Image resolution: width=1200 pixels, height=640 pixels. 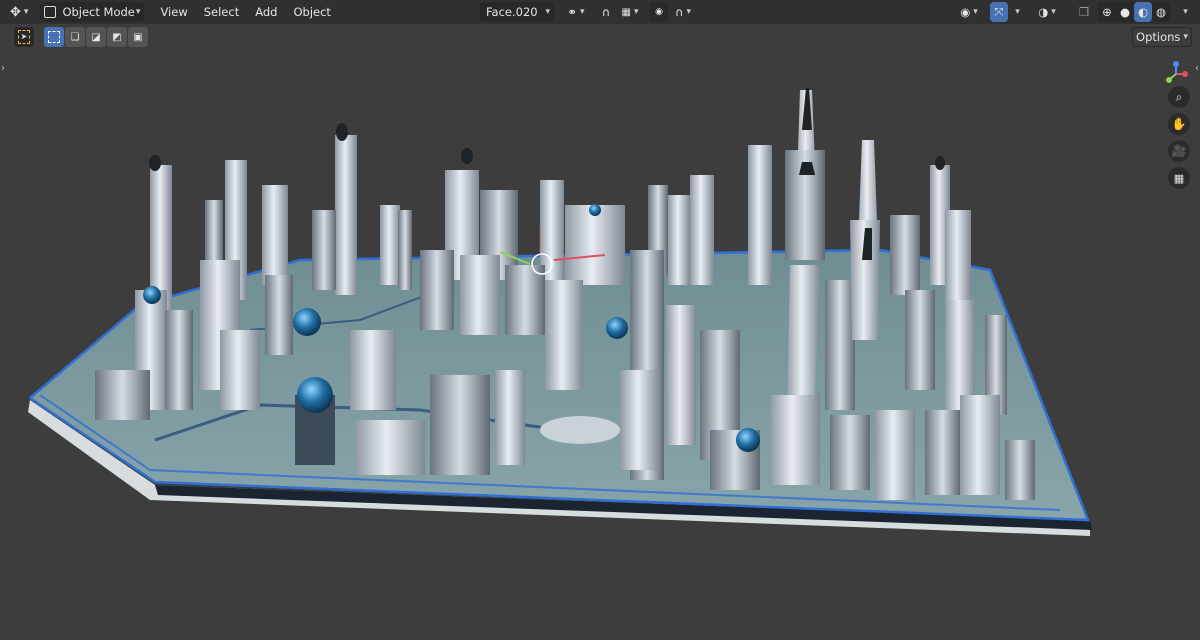 I want to click on menu-view: View, so click(x=173, y=12).